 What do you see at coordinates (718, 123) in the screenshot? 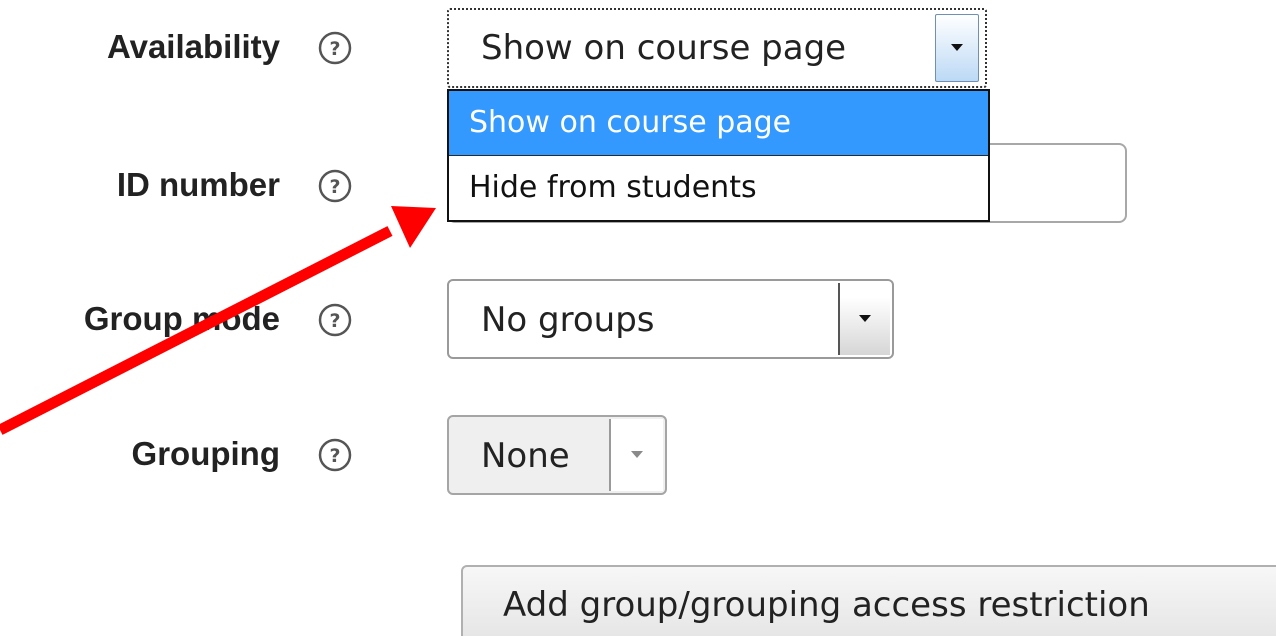
I see `option-show-on-course-page: Show on course page` at bounding box center [718, 123].